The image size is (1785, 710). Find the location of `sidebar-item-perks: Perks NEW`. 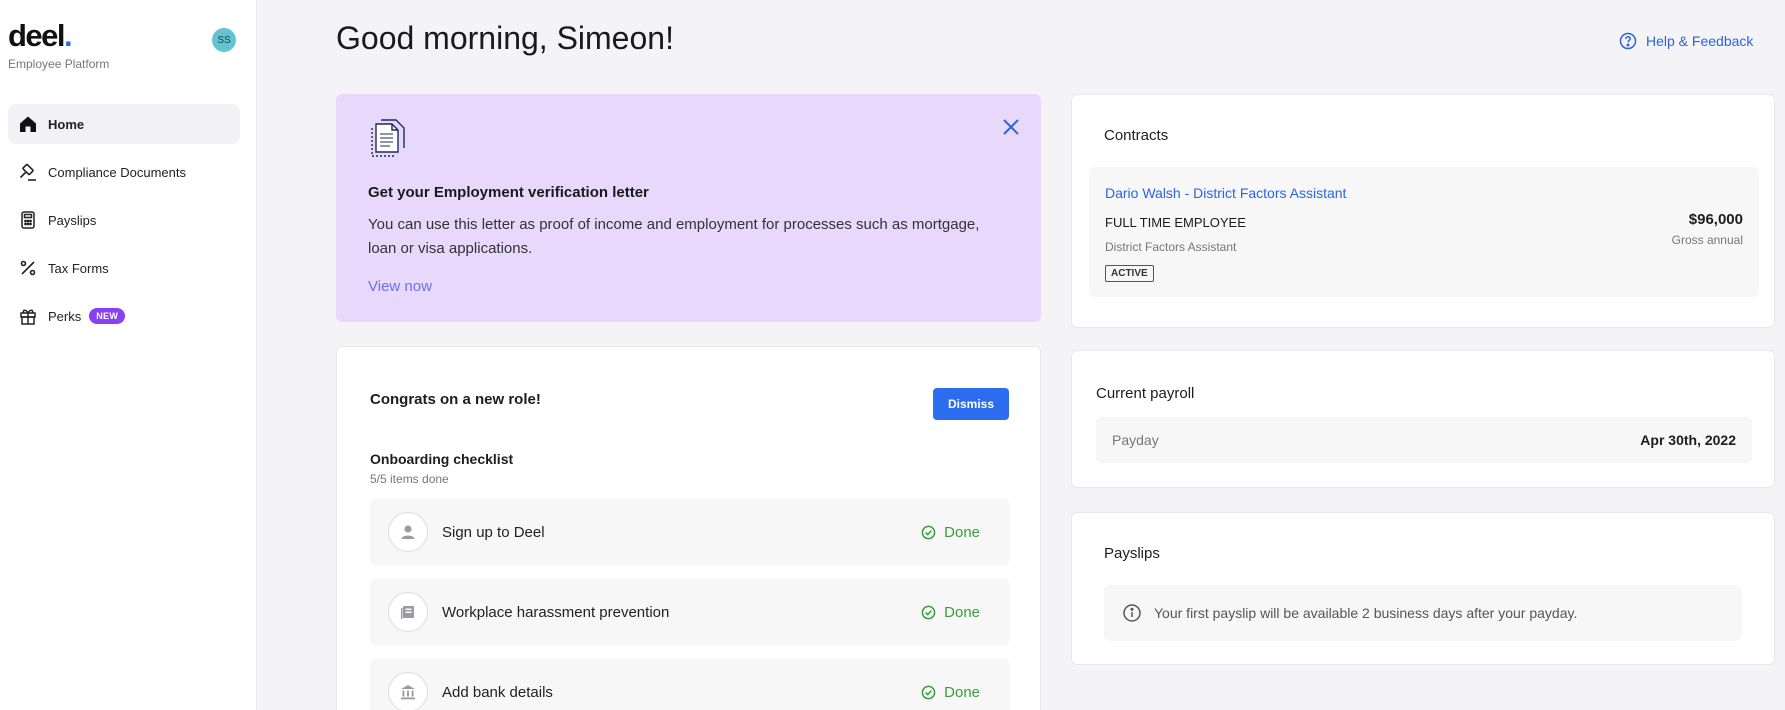

sidebar-item-perks: Perks NEW is located at coordinates (124, 316).